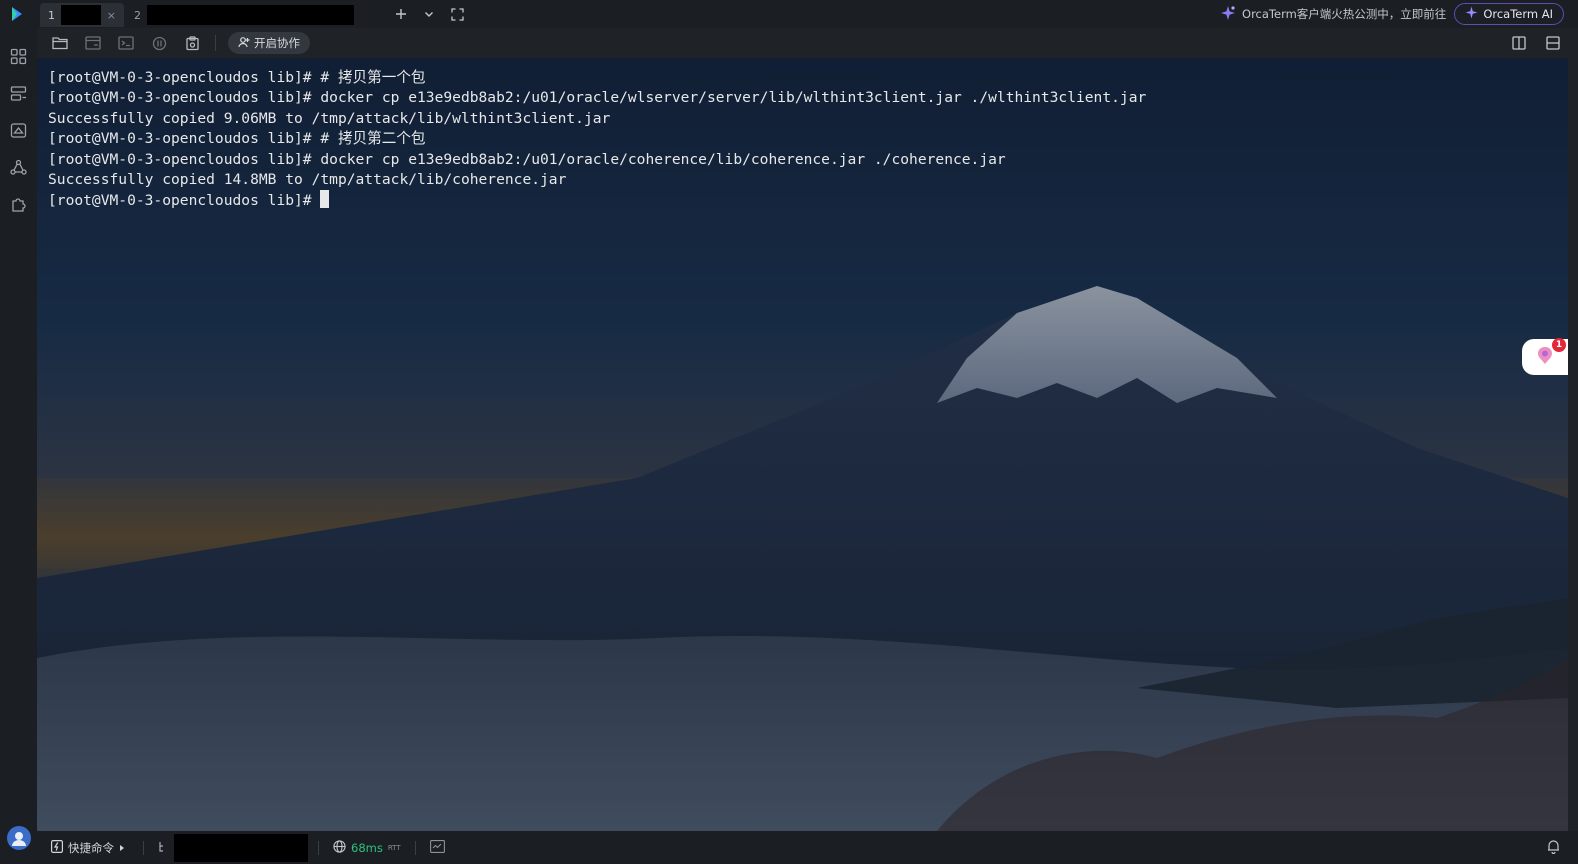 The image size is (1578, 864). I want to click on notification-bell-icon, so click(1553, 848).